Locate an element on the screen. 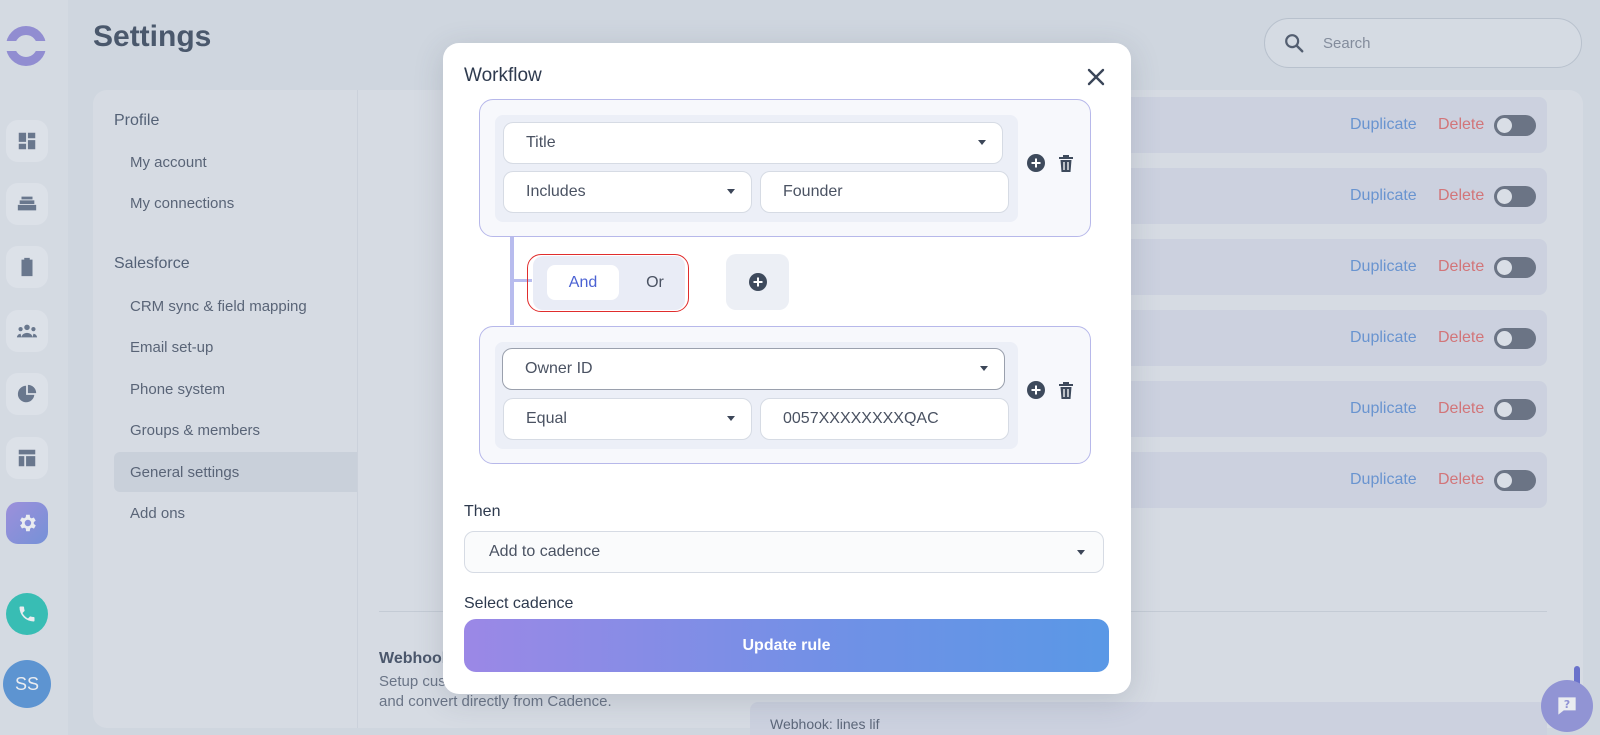  plus-circle-icon is located at coordinates (757, 282).